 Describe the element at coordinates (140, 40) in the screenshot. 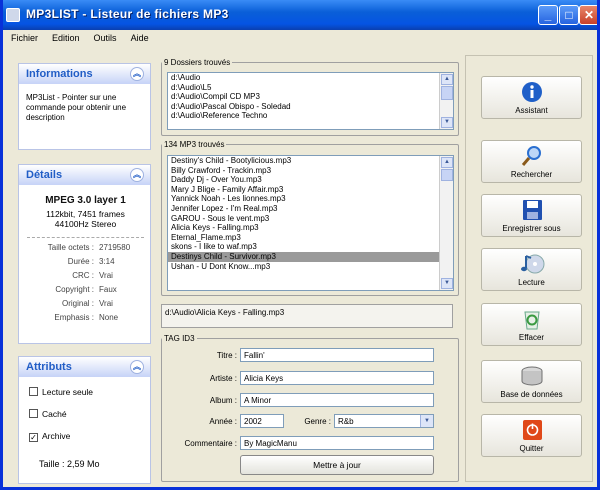

I see `menu-aide: Aide` at that location.